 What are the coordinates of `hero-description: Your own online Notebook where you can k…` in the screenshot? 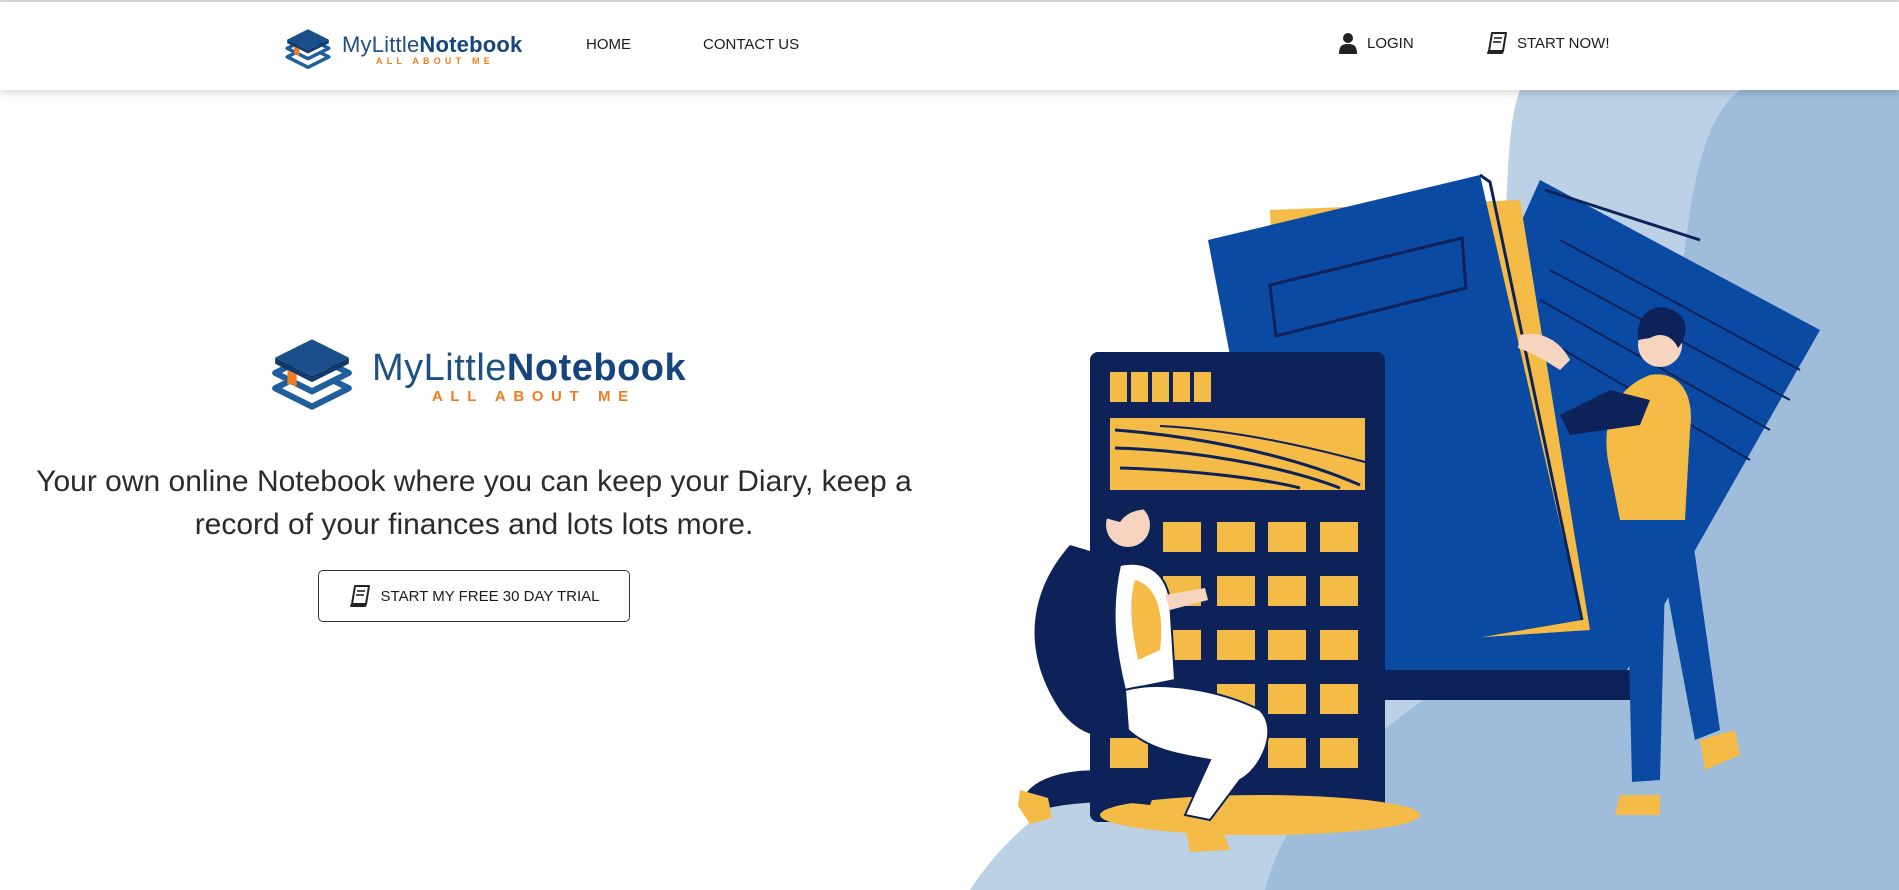 It's located at (474, 503).